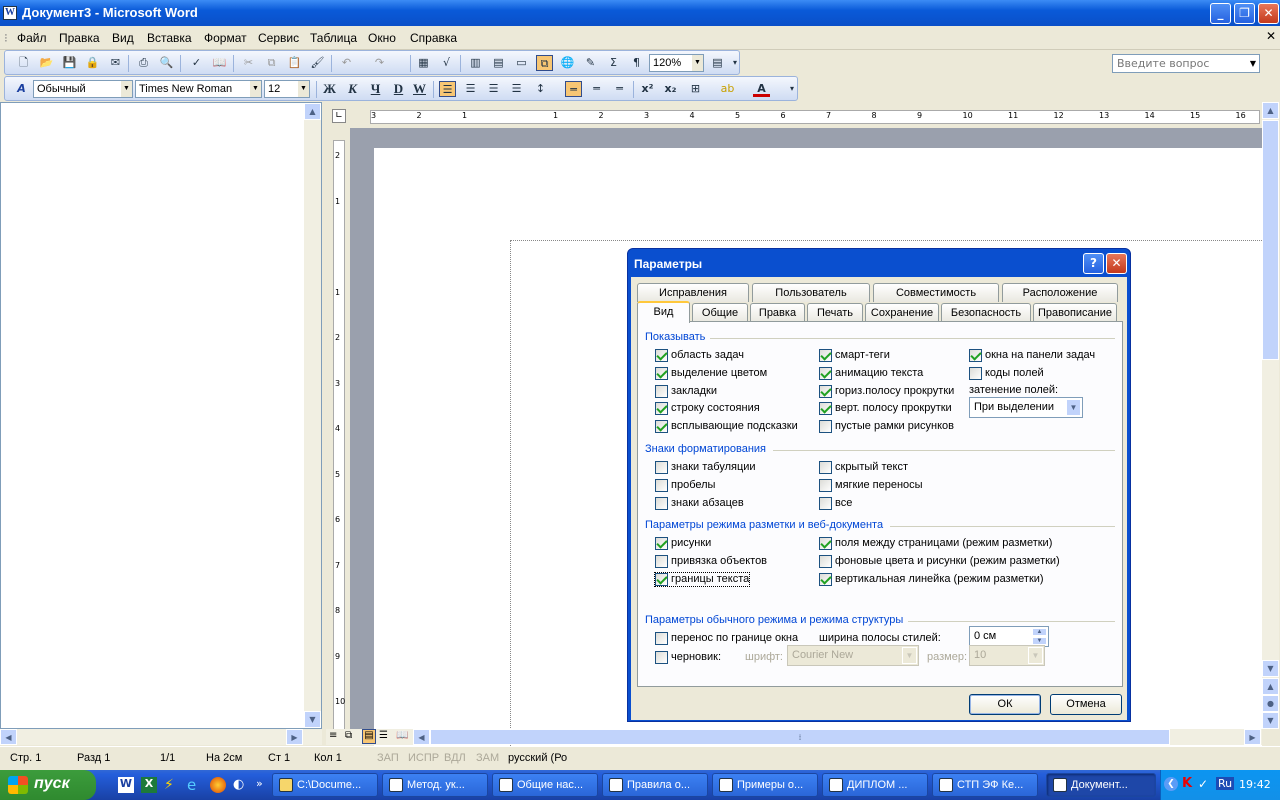 Image resolution: width=1280 pixels, height=800 pixels. I want to click on checkbox-drawings: рисунки, so click(683, 543).